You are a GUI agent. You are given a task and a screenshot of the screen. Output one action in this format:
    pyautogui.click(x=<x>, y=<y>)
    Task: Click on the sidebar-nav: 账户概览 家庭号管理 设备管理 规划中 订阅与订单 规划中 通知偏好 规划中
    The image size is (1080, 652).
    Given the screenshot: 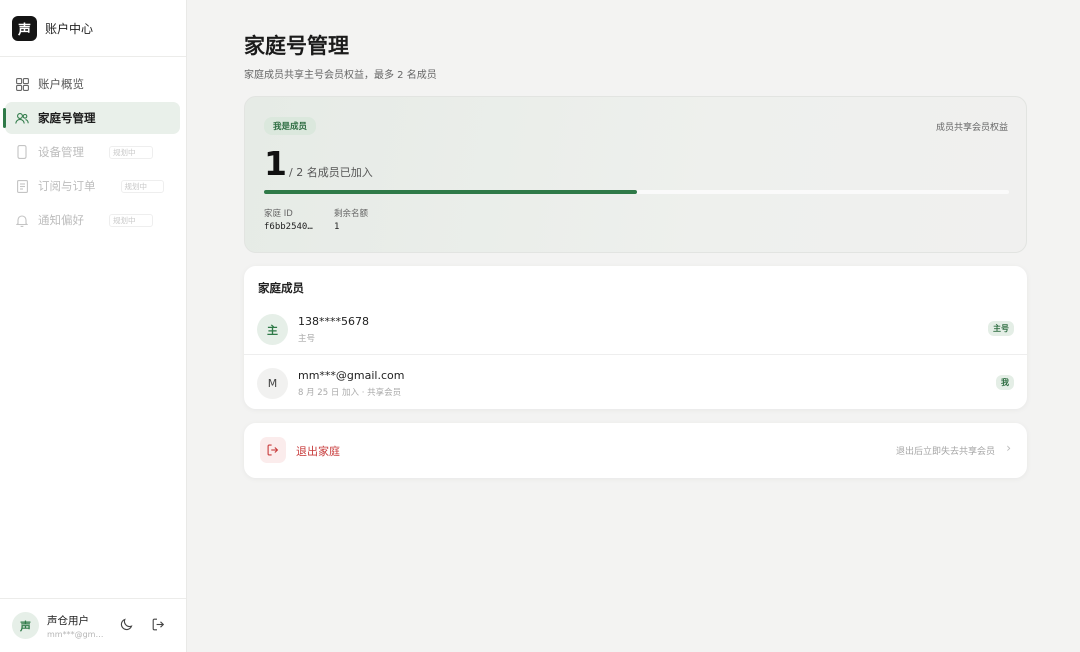 What is the action you would take?
    pyautogui.click(x=93, y=146)
    